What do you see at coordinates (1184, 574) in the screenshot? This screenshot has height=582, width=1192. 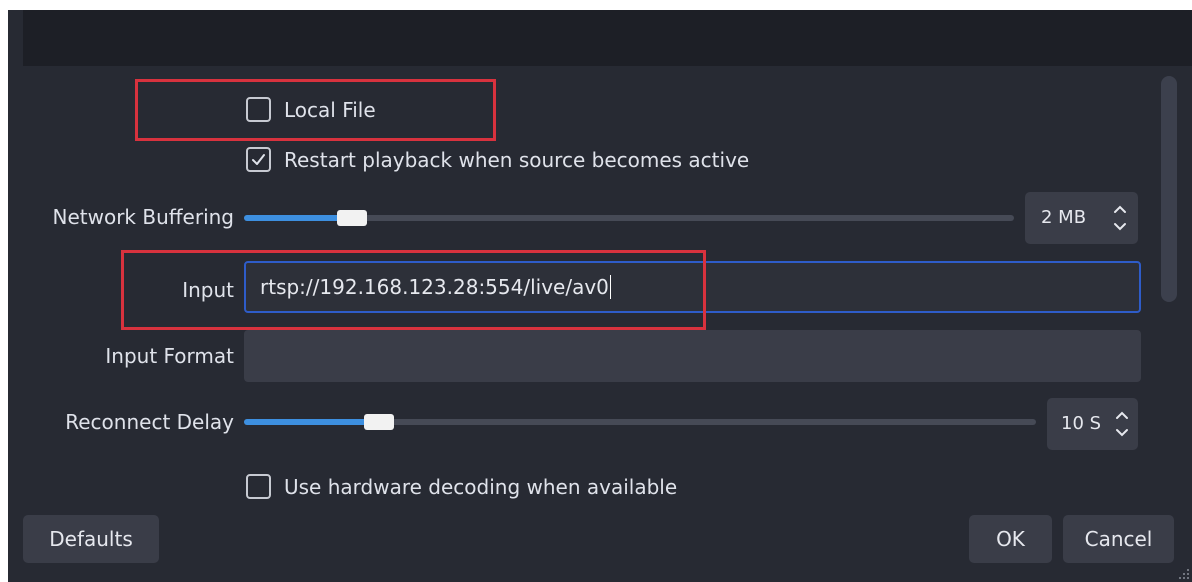 I see `resize-grip-icon` at bounding box center [1184, 574].